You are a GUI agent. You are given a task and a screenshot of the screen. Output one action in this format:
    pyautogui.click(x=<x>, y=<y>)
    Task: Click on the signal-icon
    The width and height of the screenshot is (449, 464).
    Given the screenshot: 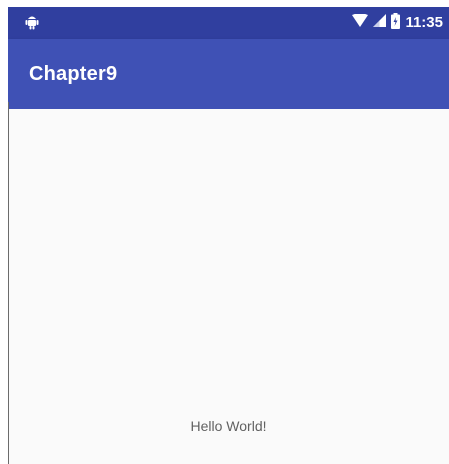 What is the action you would take?
    pyautogui.click(x=380, y=23)
    